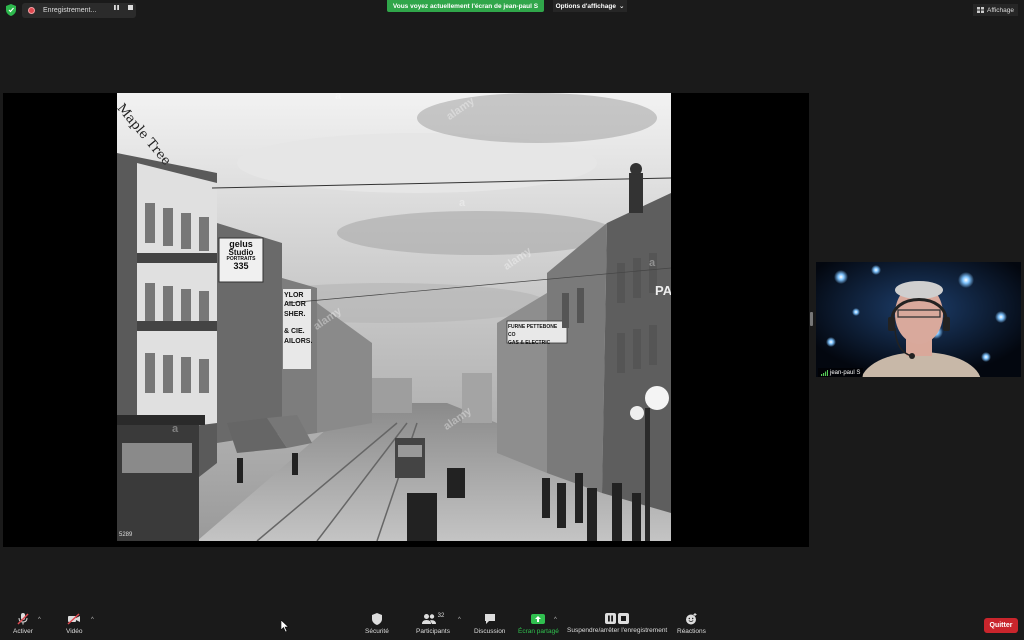  Describe the element at coordinates (811, 319) in the screenshot. I see `panel-resize-handle` at that location.